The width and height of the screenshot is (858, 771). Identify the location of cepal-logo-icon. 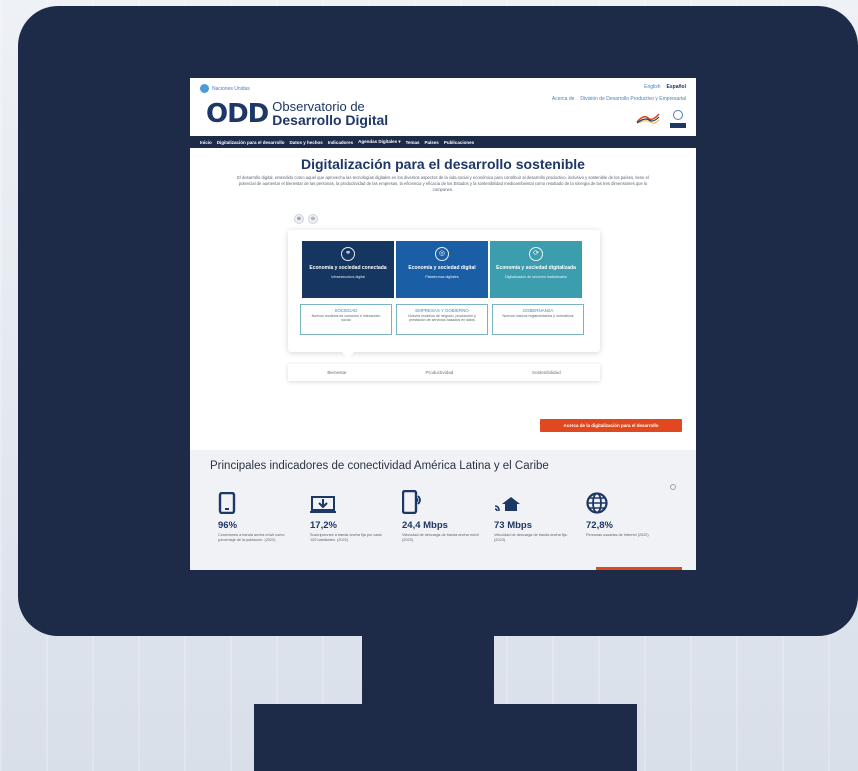
(648, 118).